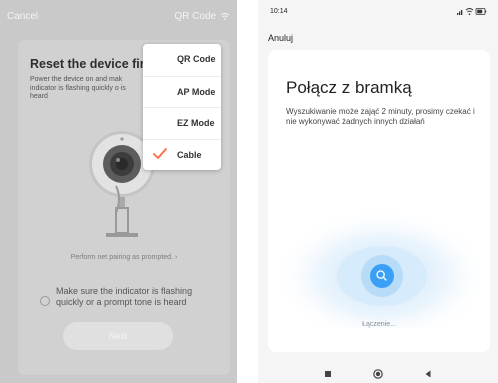 The height and width of the screenshot is (383, 498). I want to click on signal-icon, so click(460, 12).